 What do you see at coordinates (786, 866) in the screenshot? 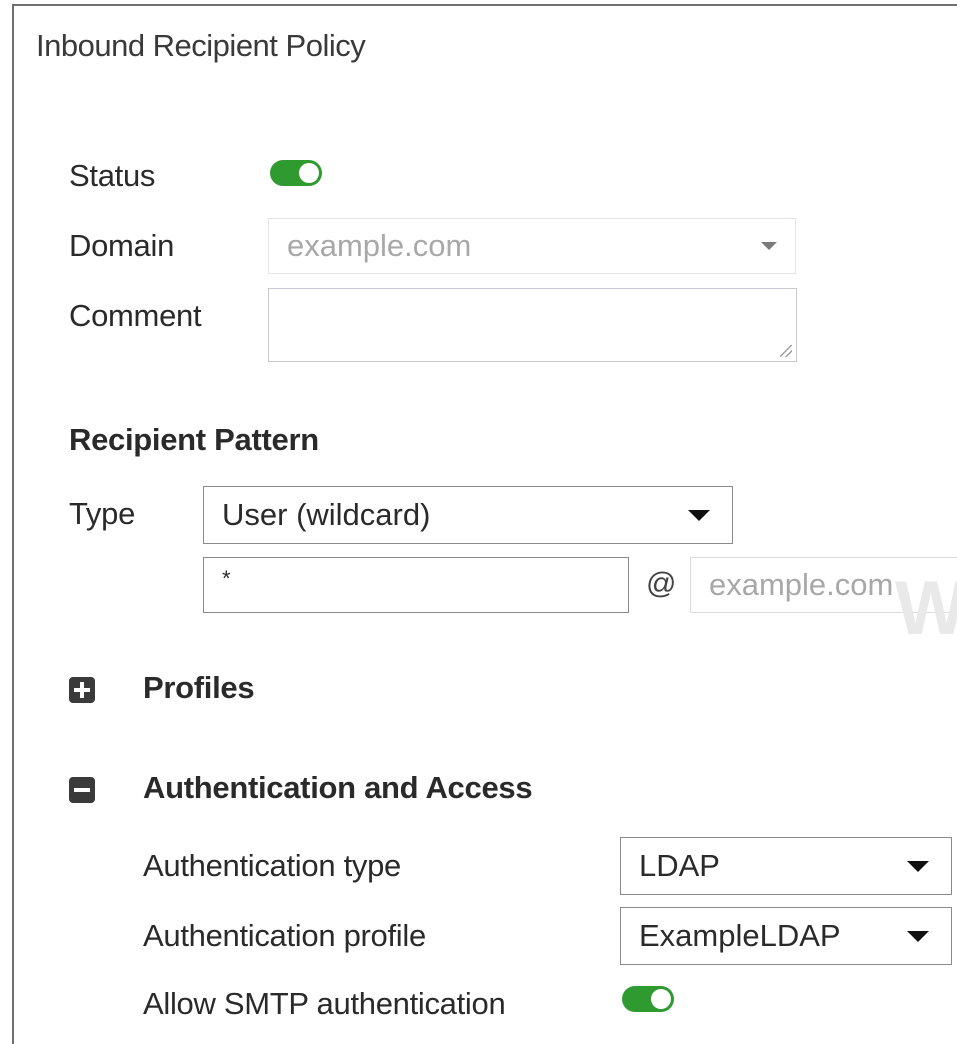
I see `auth-type-select: LDAP` at bounding box center [786, 866].